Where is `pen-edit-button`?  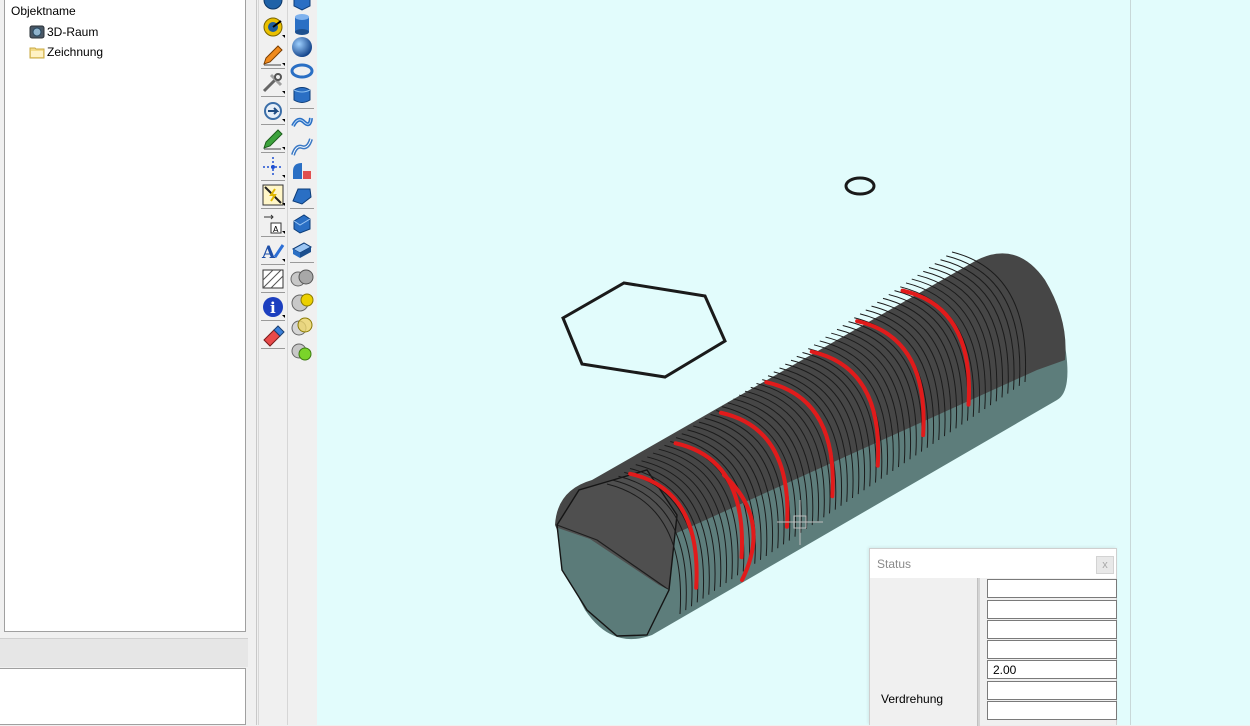 pen-edit-button is located at coordinates (273, 139).